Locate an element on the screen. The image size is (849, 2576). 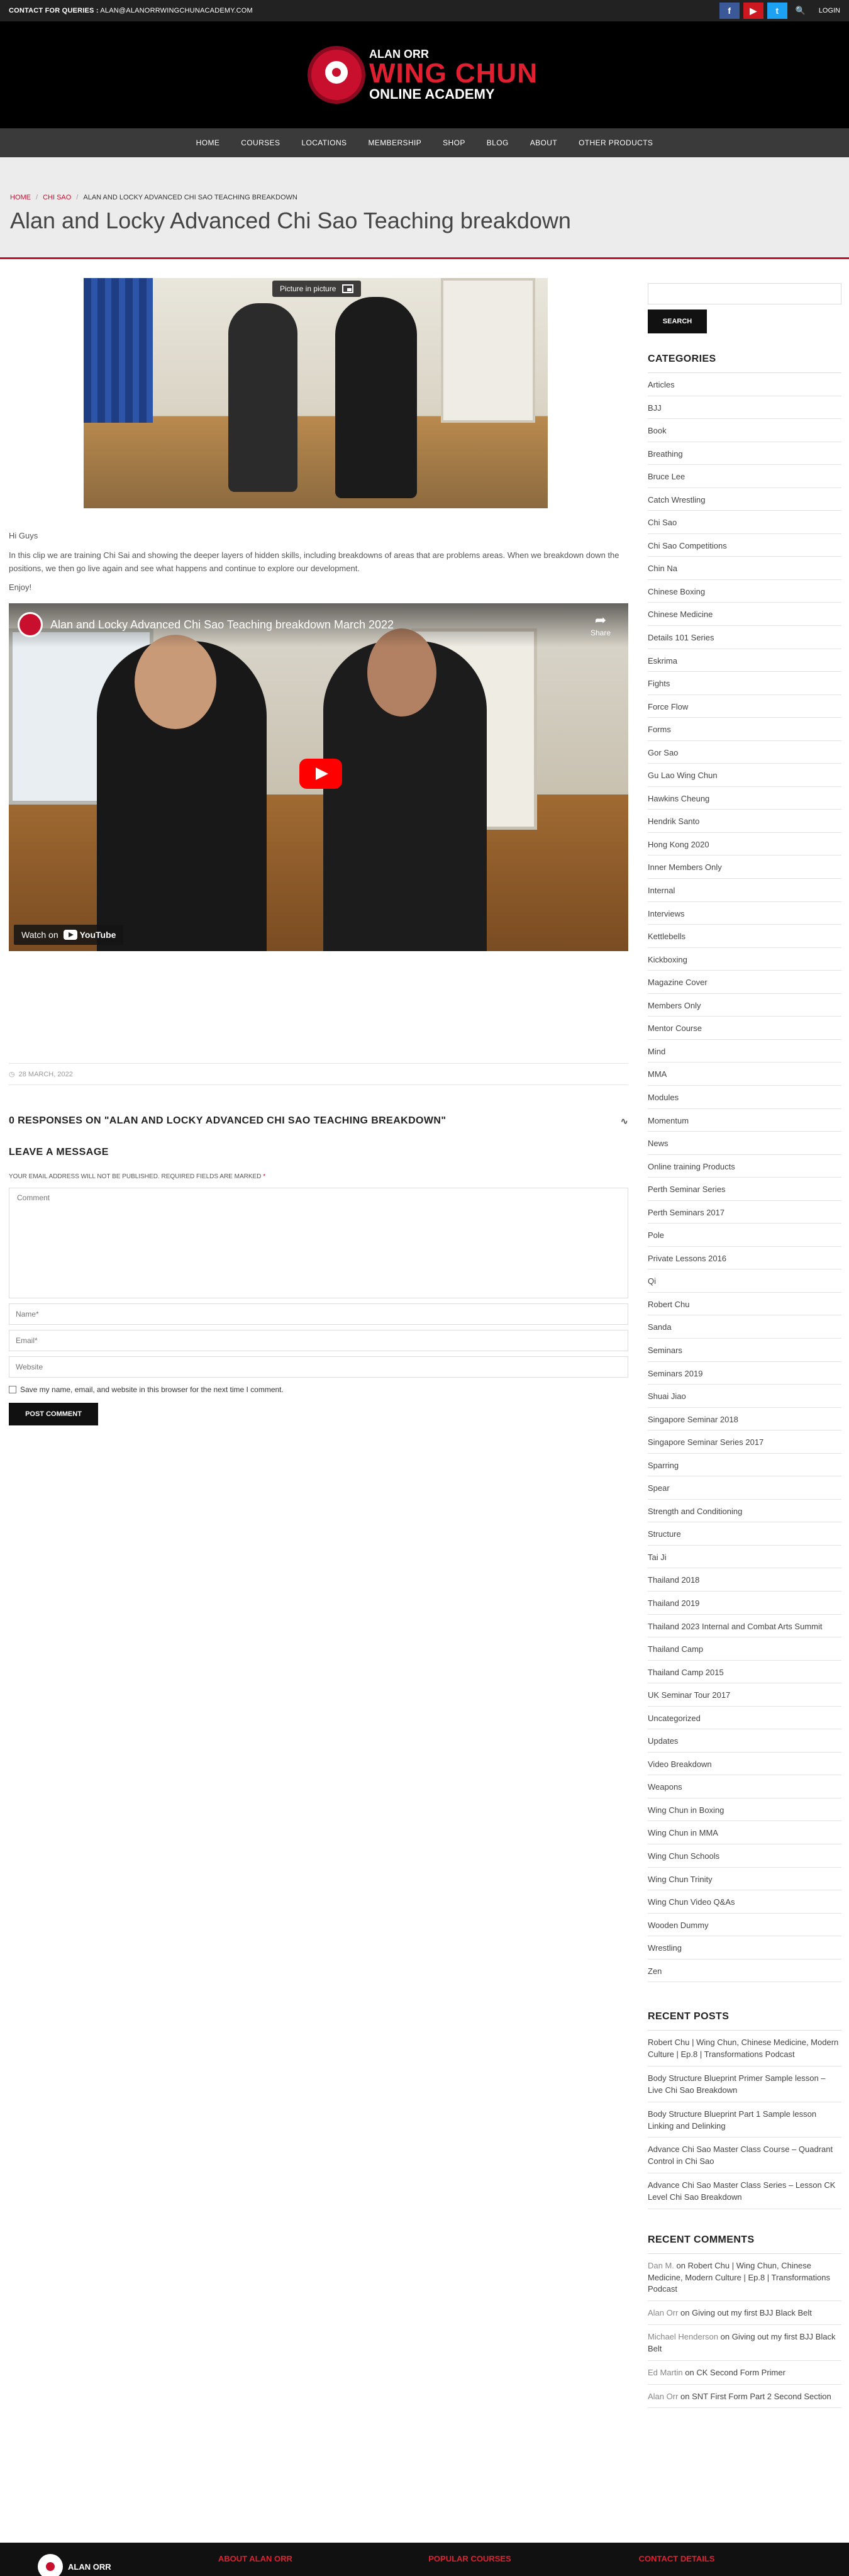
category-item: Force Flow is located at coordinates (744, 706).